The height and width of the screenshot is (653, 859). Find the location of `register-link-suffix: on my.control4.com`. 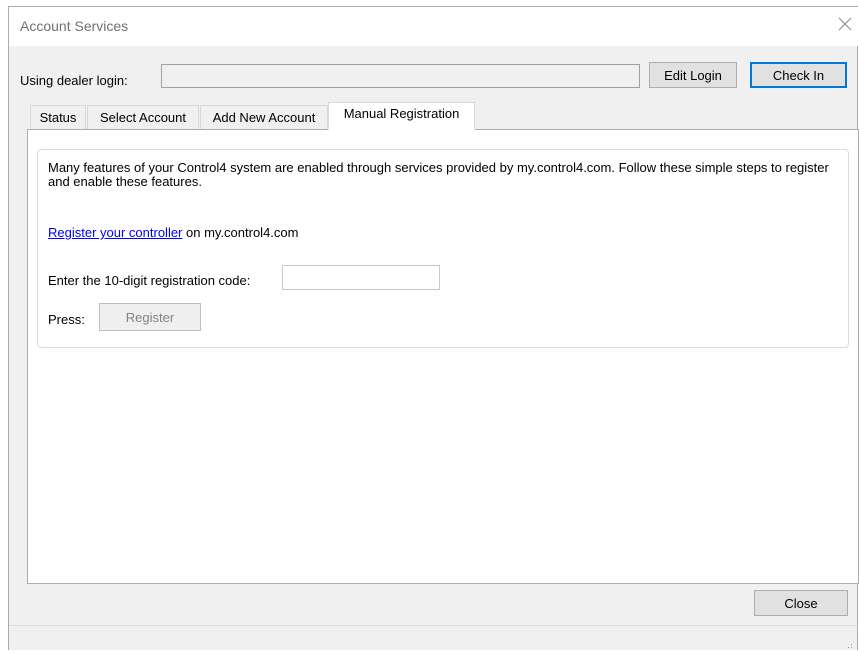

register-link-suffix: on my.control4.com is located at coordinates (240, 232).